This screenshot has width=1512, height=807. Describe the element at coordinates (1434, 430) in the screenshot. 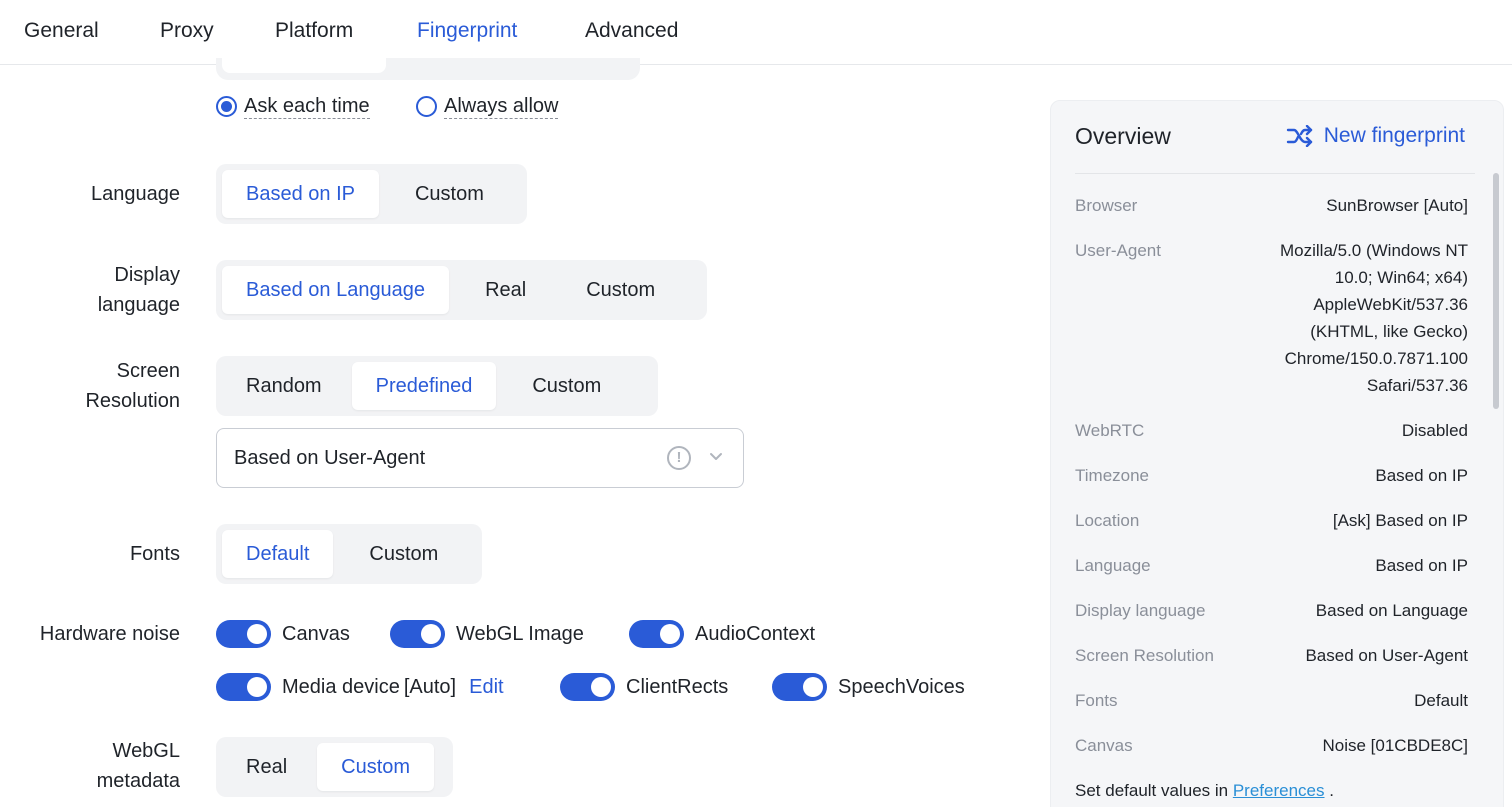

I see `row-value: Disabled` at that location.